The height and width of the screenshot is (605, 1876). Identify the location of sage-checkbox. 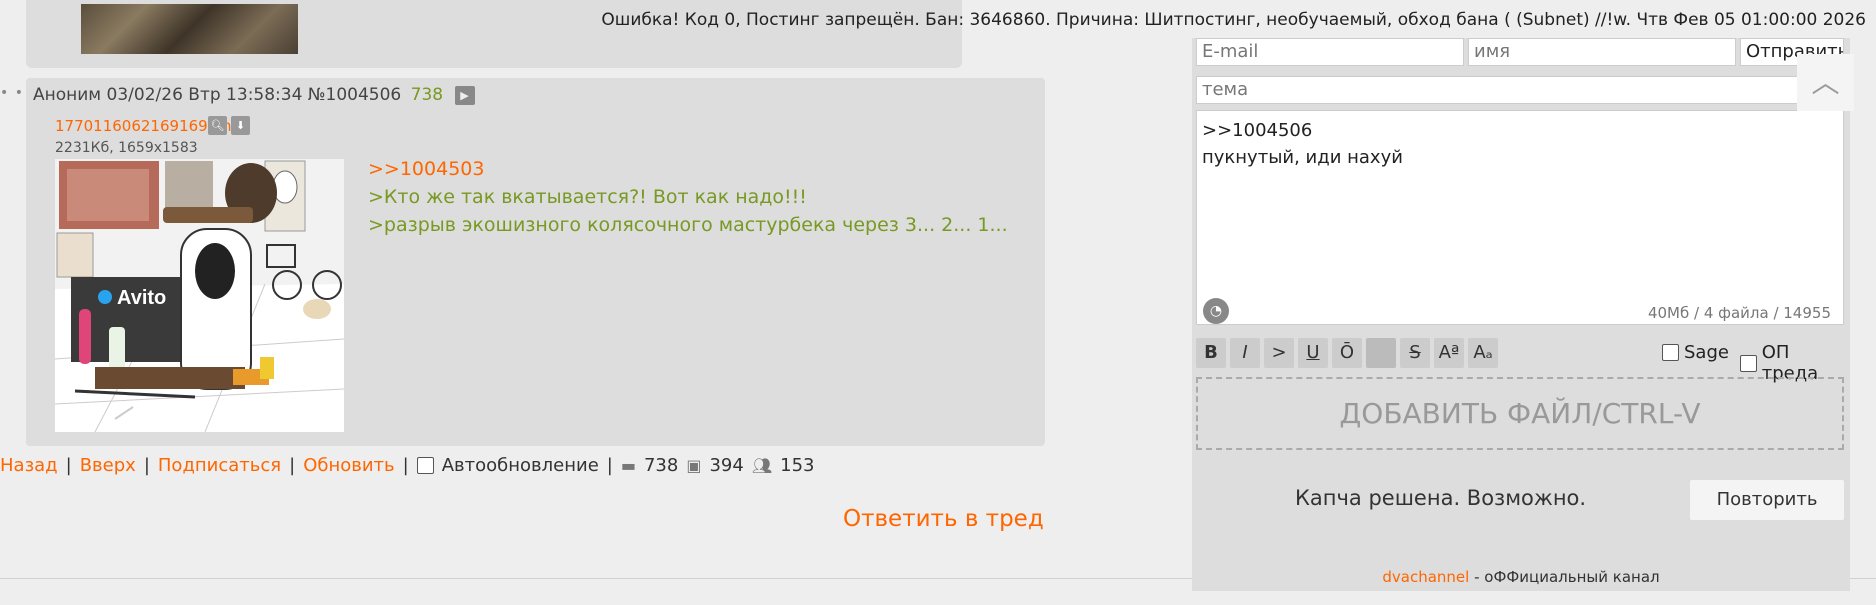
(1670, 352).